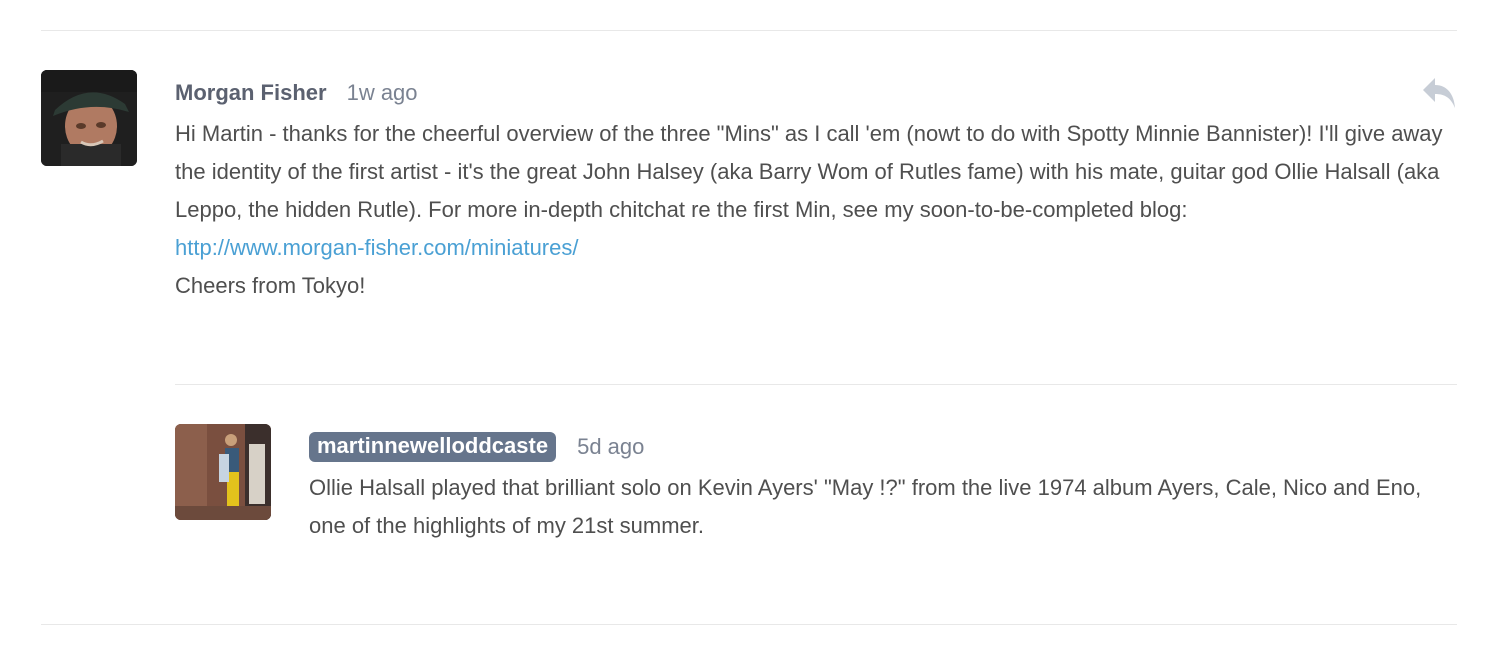 This screenshot has height=654, width=1500. What do you see at coordinates (270, 285) in the screenshot?
I see `comment-signoff: Cheers from Tokyo!` at bounding box center [270, 285].